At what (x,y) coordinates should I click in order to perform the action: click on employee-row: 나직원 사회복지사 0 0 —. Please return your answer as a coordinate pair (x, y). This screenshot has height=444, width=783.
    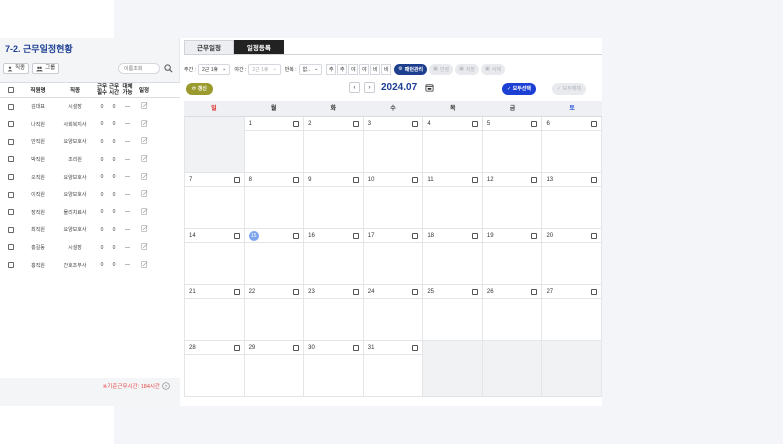
    Looking at the image, I should click on (90, 125).